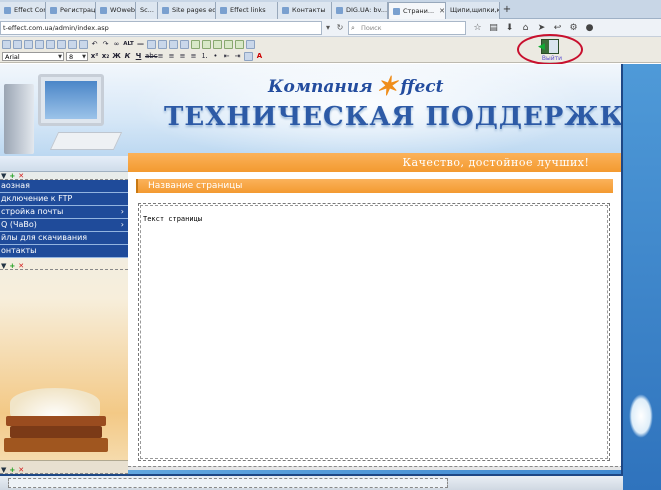  What do you see at coordinates (173, 44) in the screenshot?
I see `form-icon` at bounding box center [173, 44].